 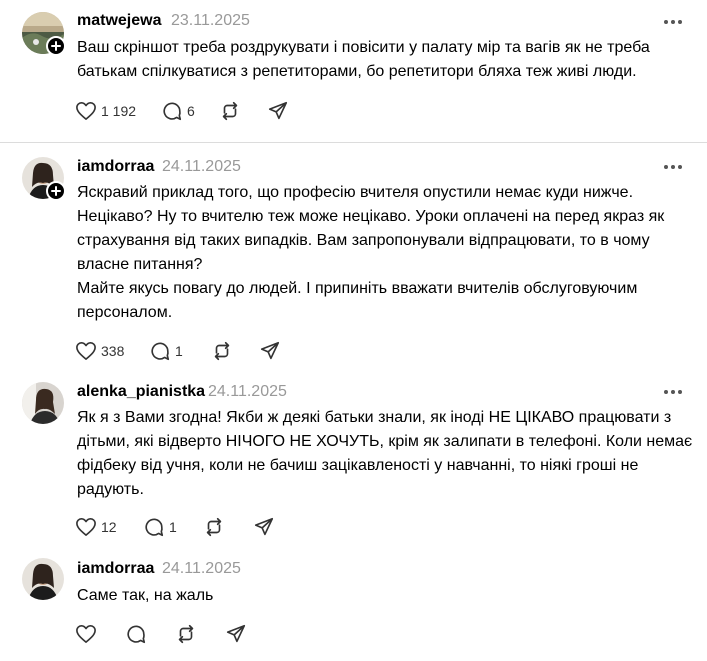 I want to click on comment-button: 6, so click(x=190, y=111).